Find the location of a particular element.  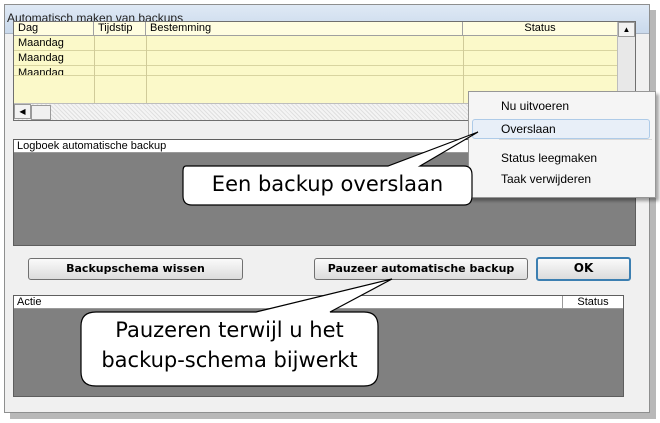

pause-callout-line1: Pauzeren terwijl u het is located at coordinates (229, 330).